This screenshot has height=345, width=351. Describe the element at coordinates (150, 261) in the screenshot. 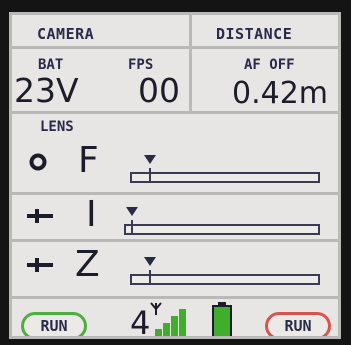

I see `zoom-slider-pointer` at that location.